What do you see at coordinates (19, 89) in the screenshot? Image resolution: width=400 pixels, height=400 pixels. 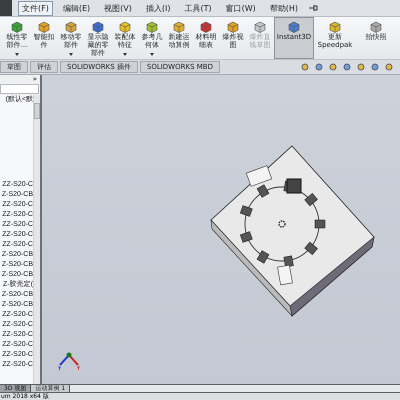 I see `filter-field` at bounding box center [19, 89].